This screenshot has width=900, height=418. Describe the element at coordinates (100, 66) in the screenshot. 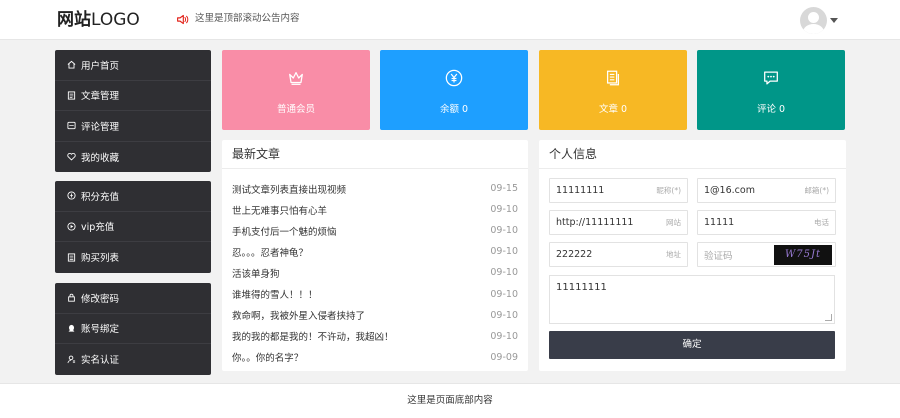

I see `sidebar-item-label: 用户首页` at that location.